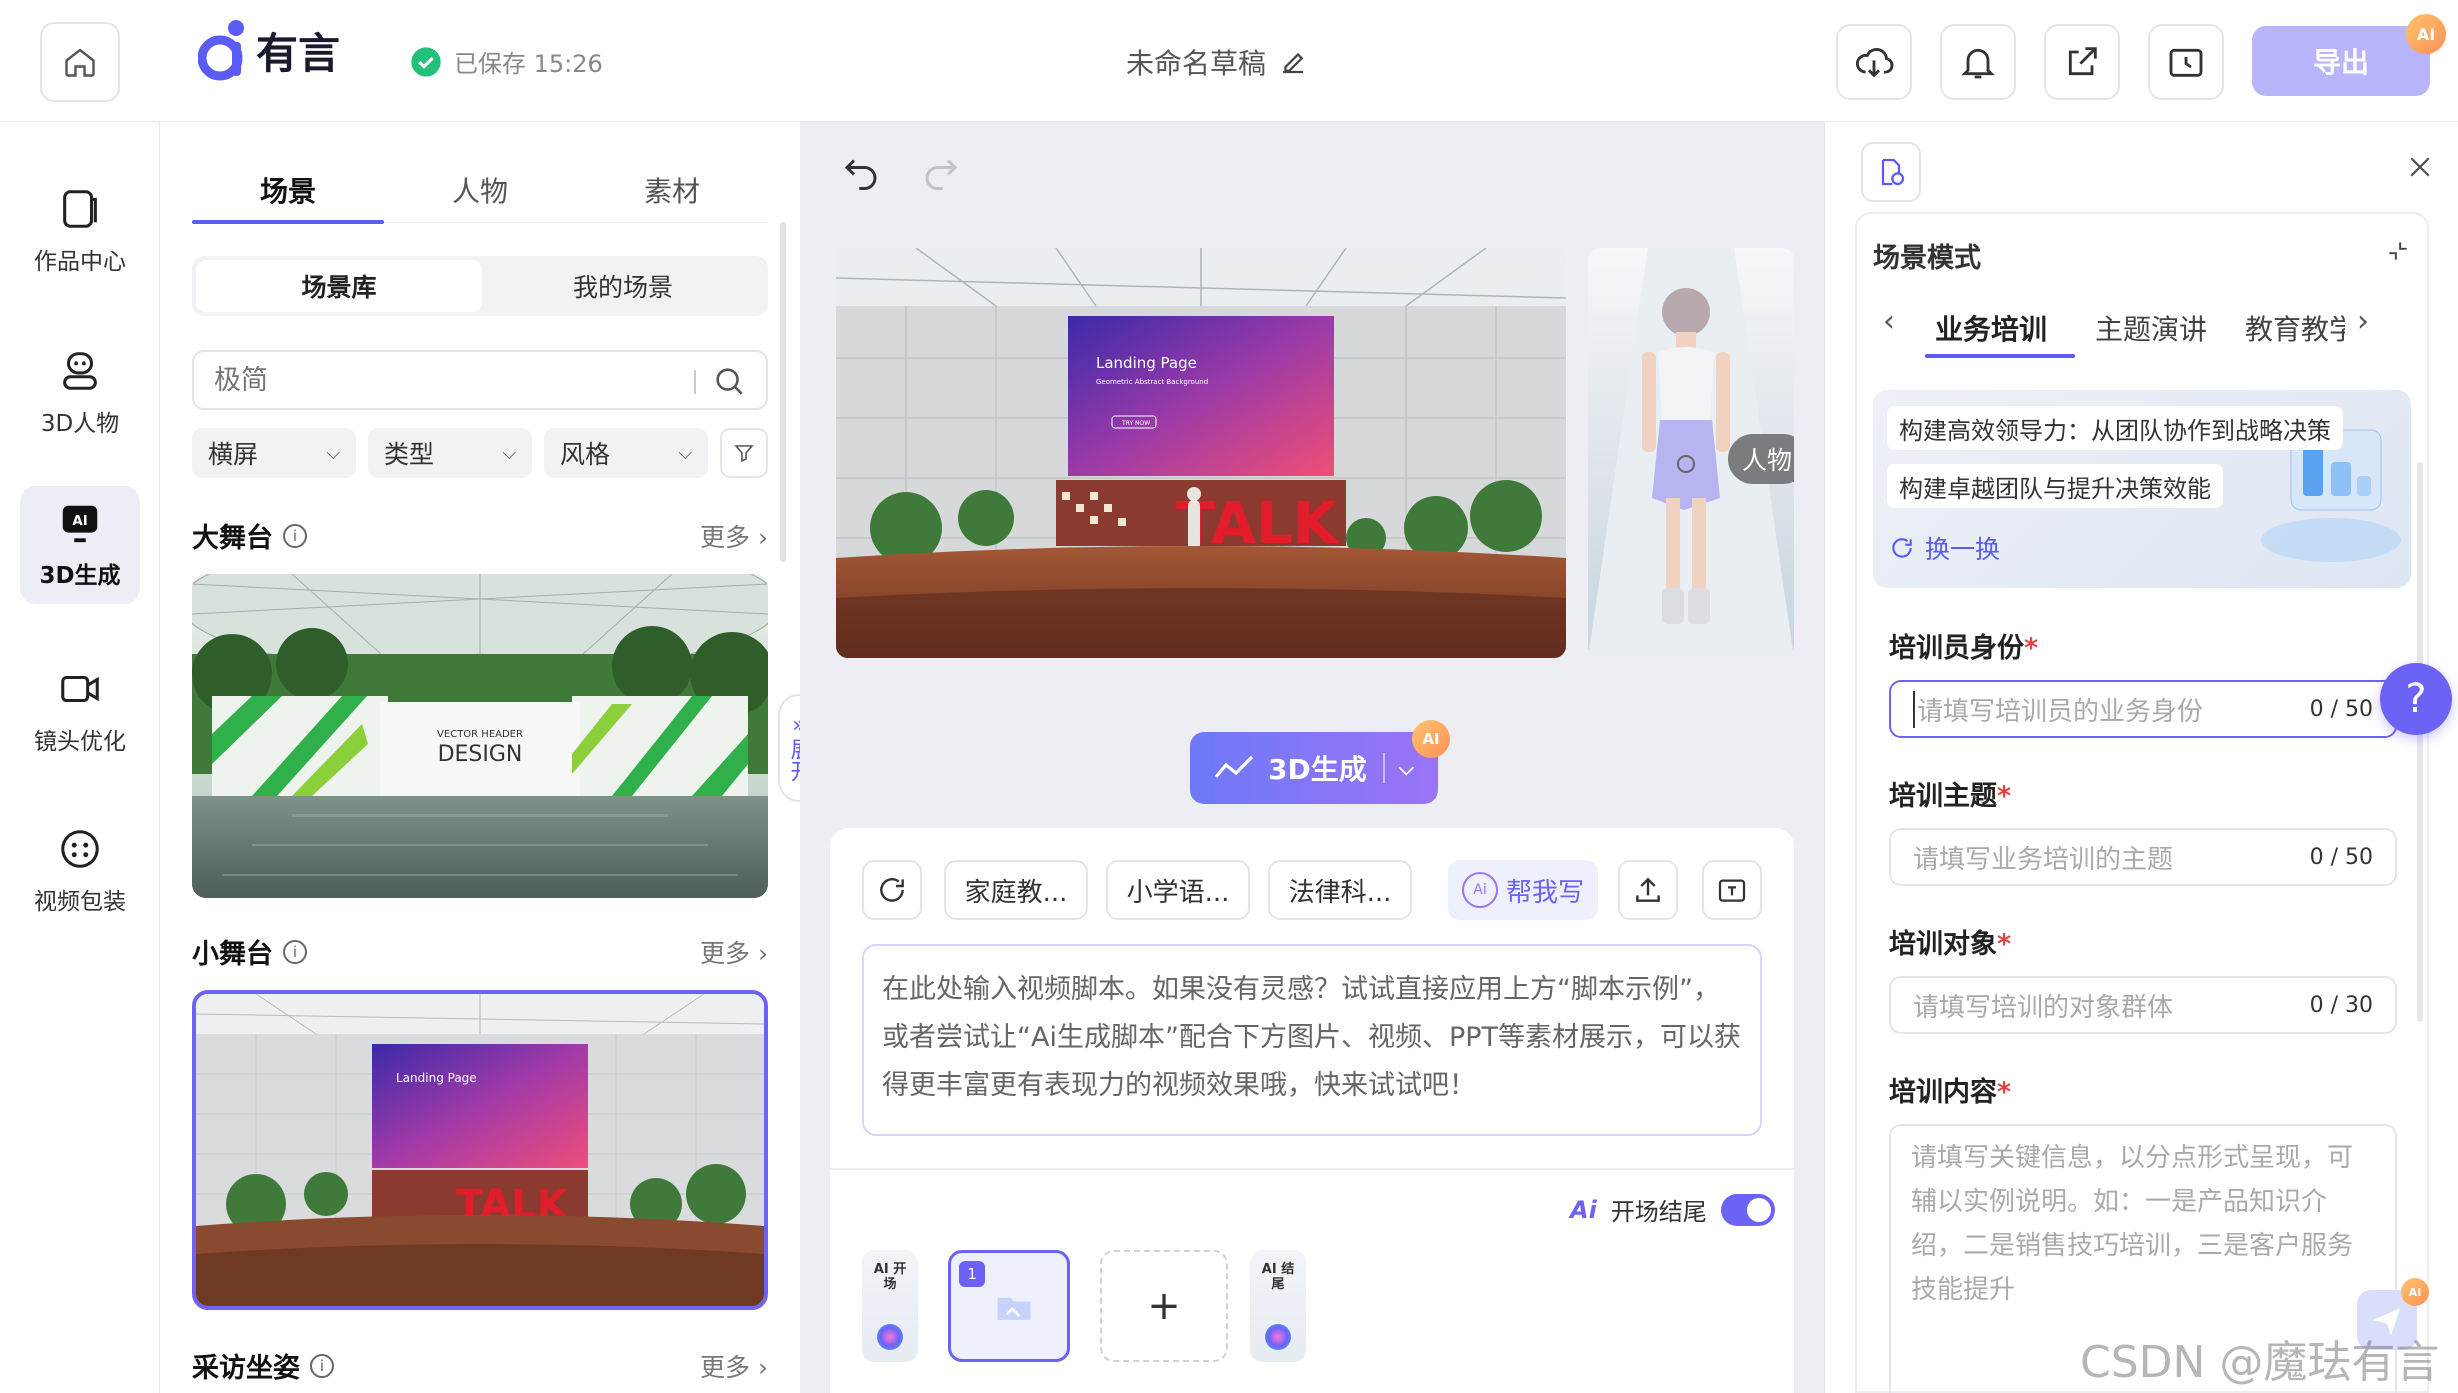  I want to click on nav-packaging: 视频包装, so click(80, 871).